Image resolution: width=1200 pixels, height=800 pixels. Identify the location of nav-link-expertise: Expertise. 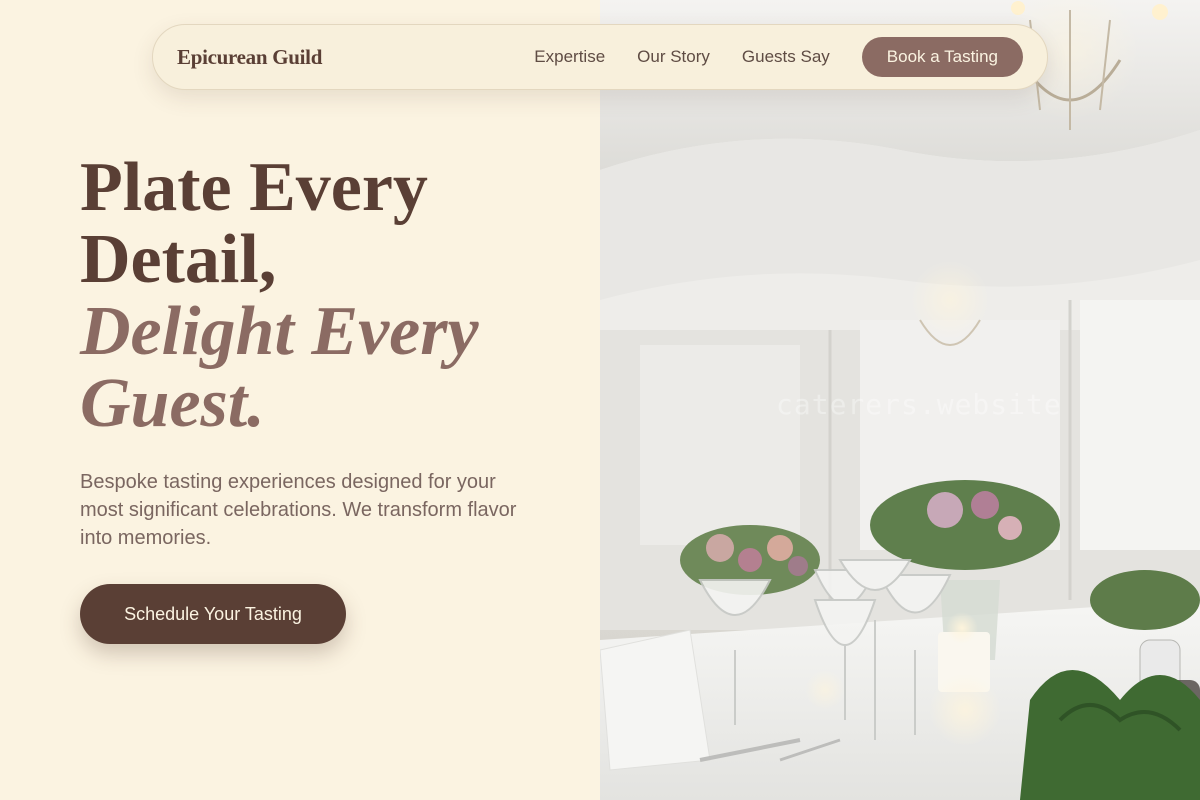
(569, 57).